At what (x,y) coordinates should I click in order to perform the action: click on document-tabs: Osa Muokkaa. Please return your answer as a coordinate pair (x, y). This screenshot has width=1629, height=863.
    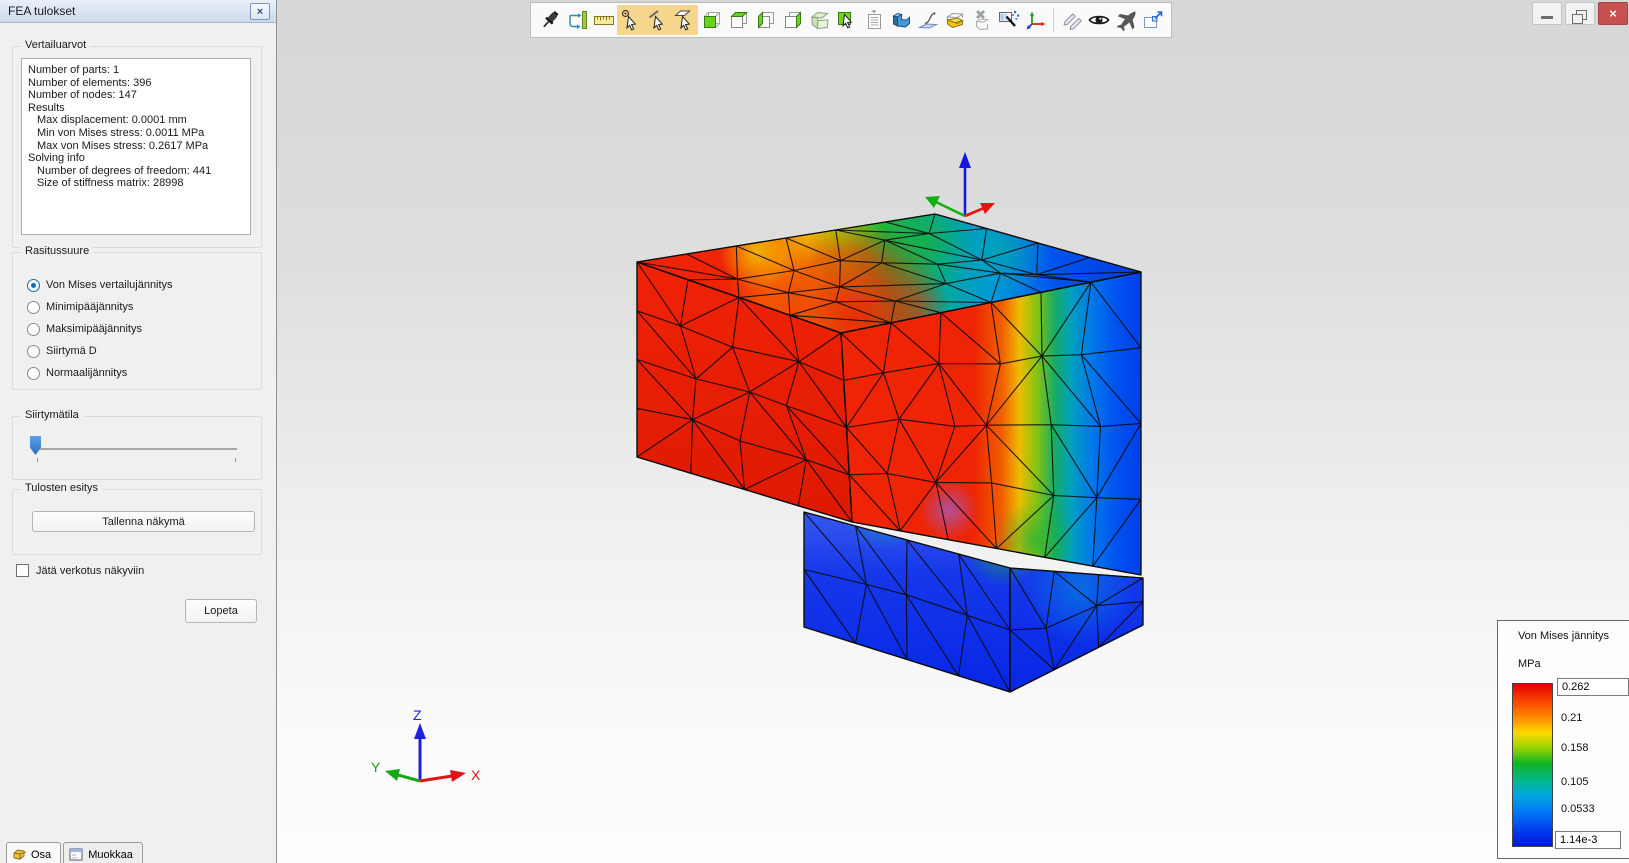
    Looking at the image, I should click on (74, 852).